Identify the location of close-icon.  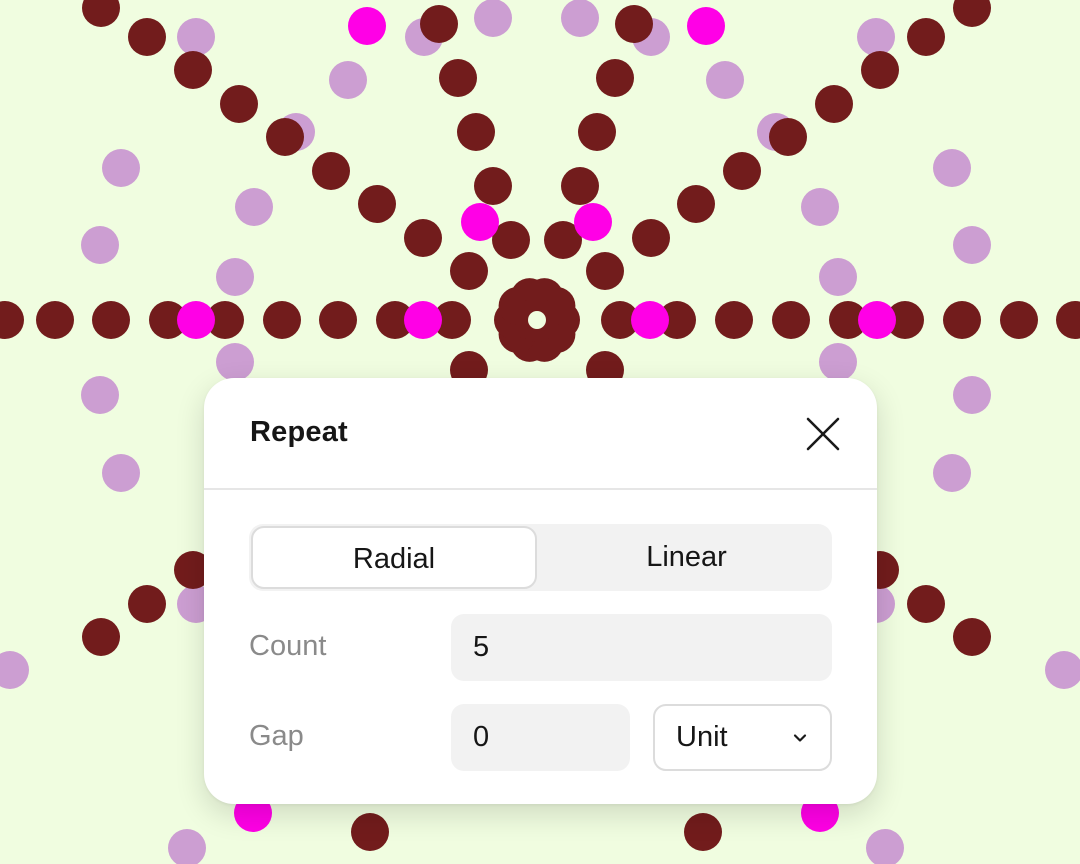
(823, 434).